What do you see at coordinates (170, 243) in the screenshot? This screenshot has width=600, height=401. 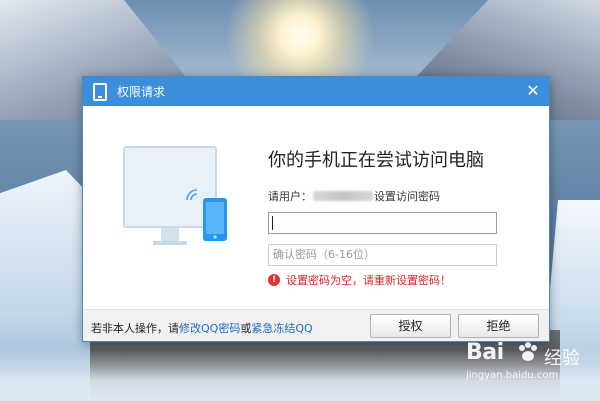 I see `monitor-base` at bounding box center [170, 243].